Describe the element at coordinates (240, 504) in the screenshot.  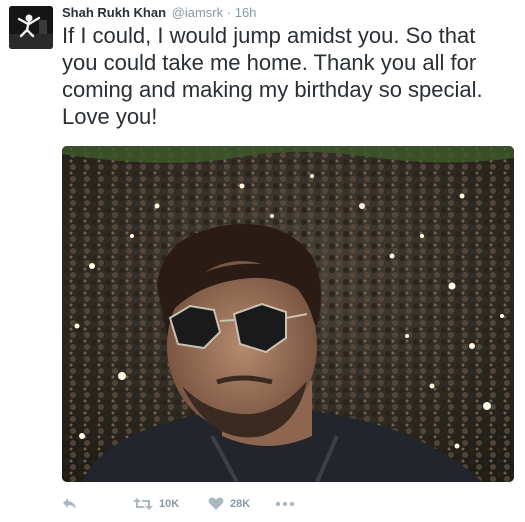
I see `like-count: 28K` at that location.